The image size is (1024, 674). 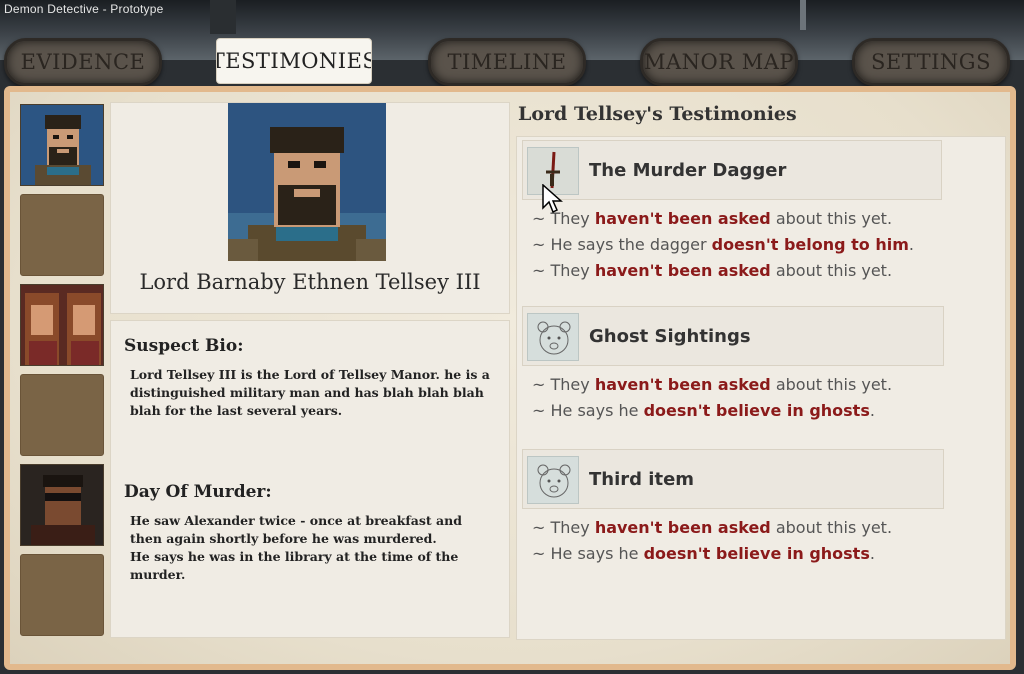 What do you see at coordinates (310, 282) in the screenshot?
I see `suspect-name: Lord Barnaby Ethnen Tellsey III` at bounding box center [310, 282].